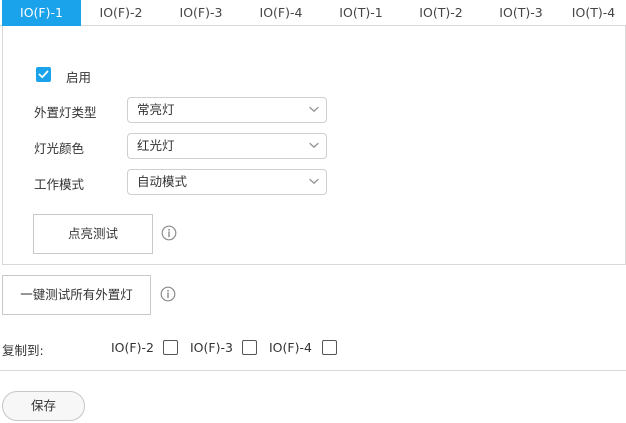  What do you see at coordinates (227, 146) in the screenshot?
I see `light-color-select: 红光灯` at bounding box center [227, 146].